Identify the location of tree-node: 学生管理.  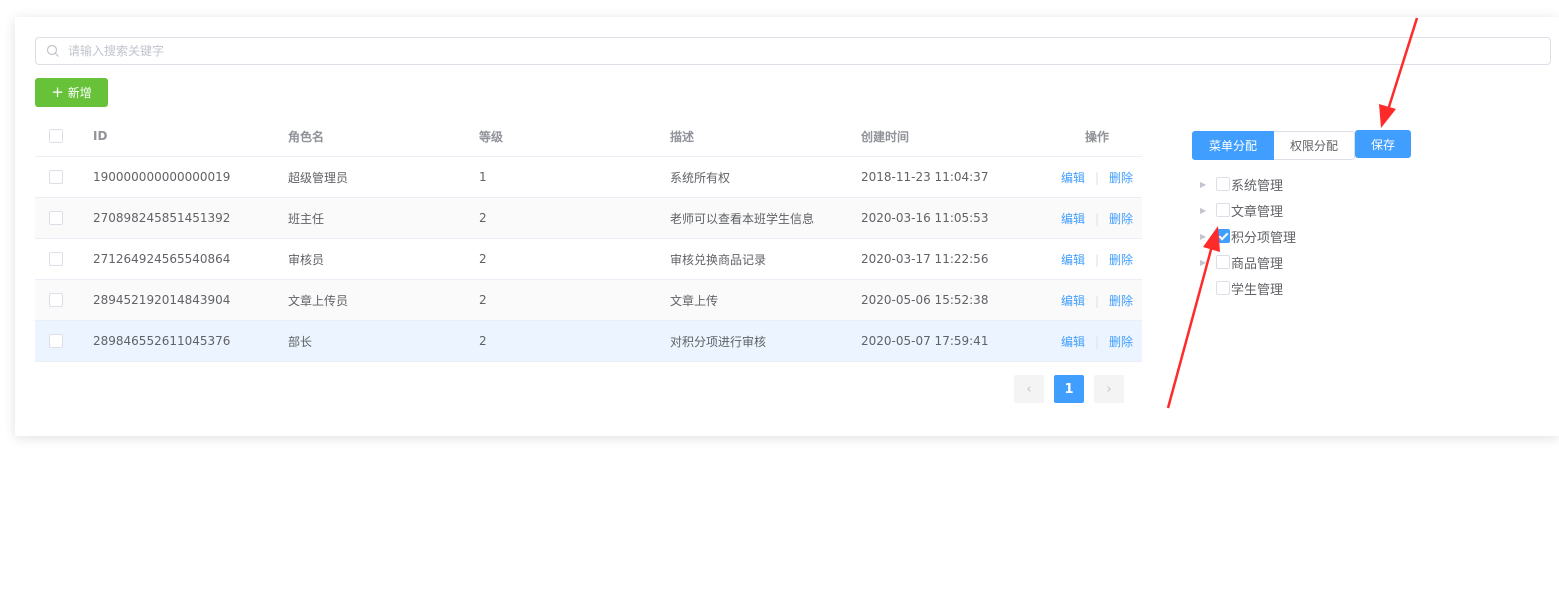
(1248, 288).